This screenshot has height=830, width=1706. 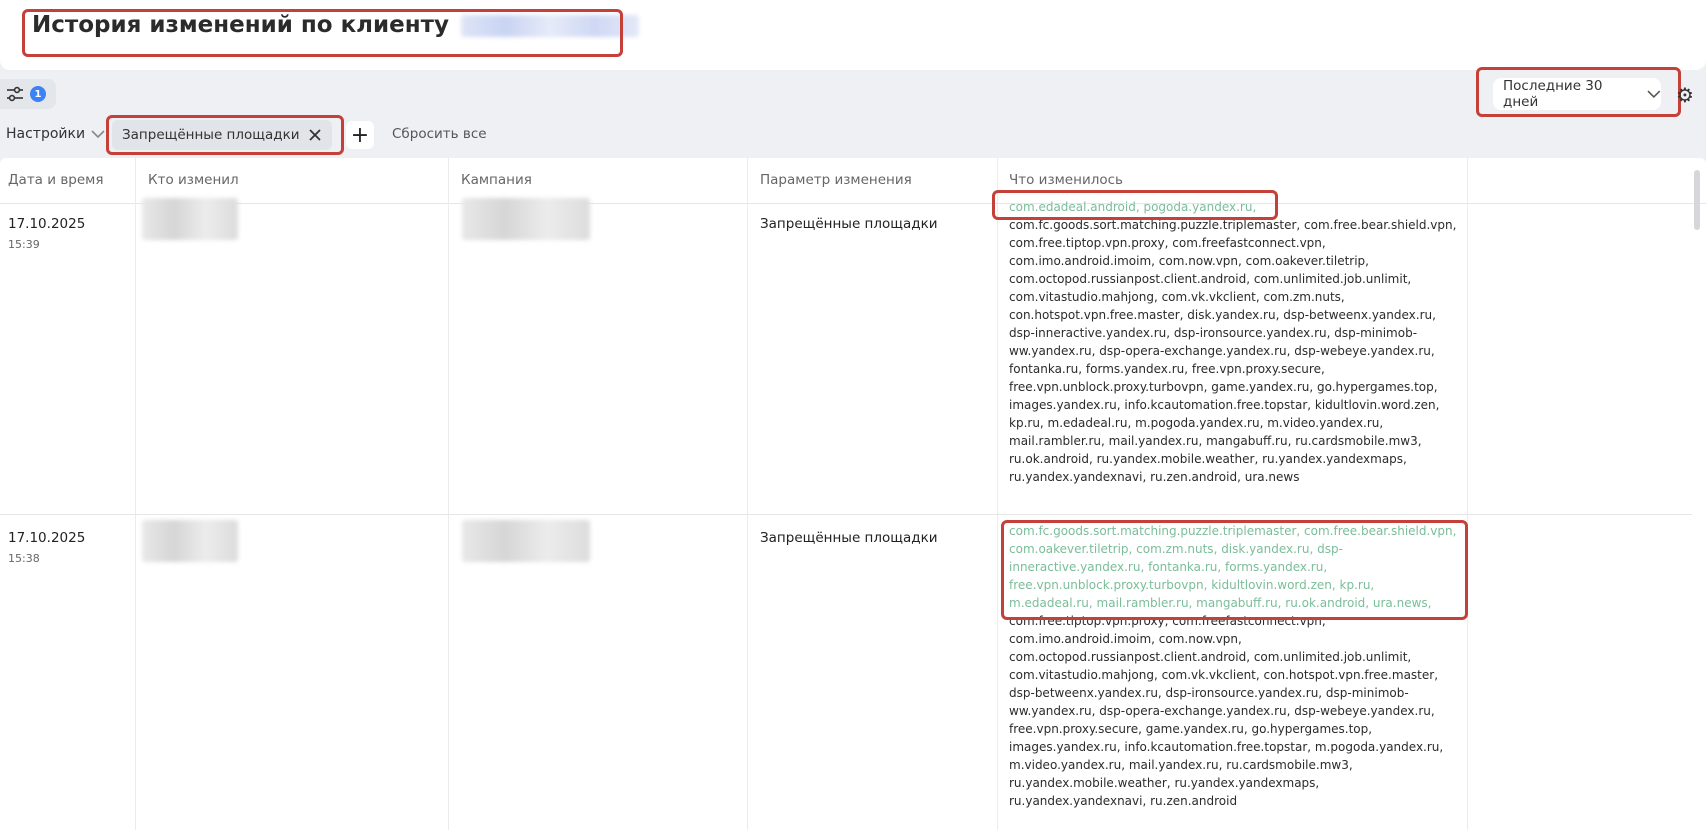 What do you see at coordinates (1688, 95) in the screenshot?
I see `gear-icon: ⚙` at bounding box center [1688, 95].